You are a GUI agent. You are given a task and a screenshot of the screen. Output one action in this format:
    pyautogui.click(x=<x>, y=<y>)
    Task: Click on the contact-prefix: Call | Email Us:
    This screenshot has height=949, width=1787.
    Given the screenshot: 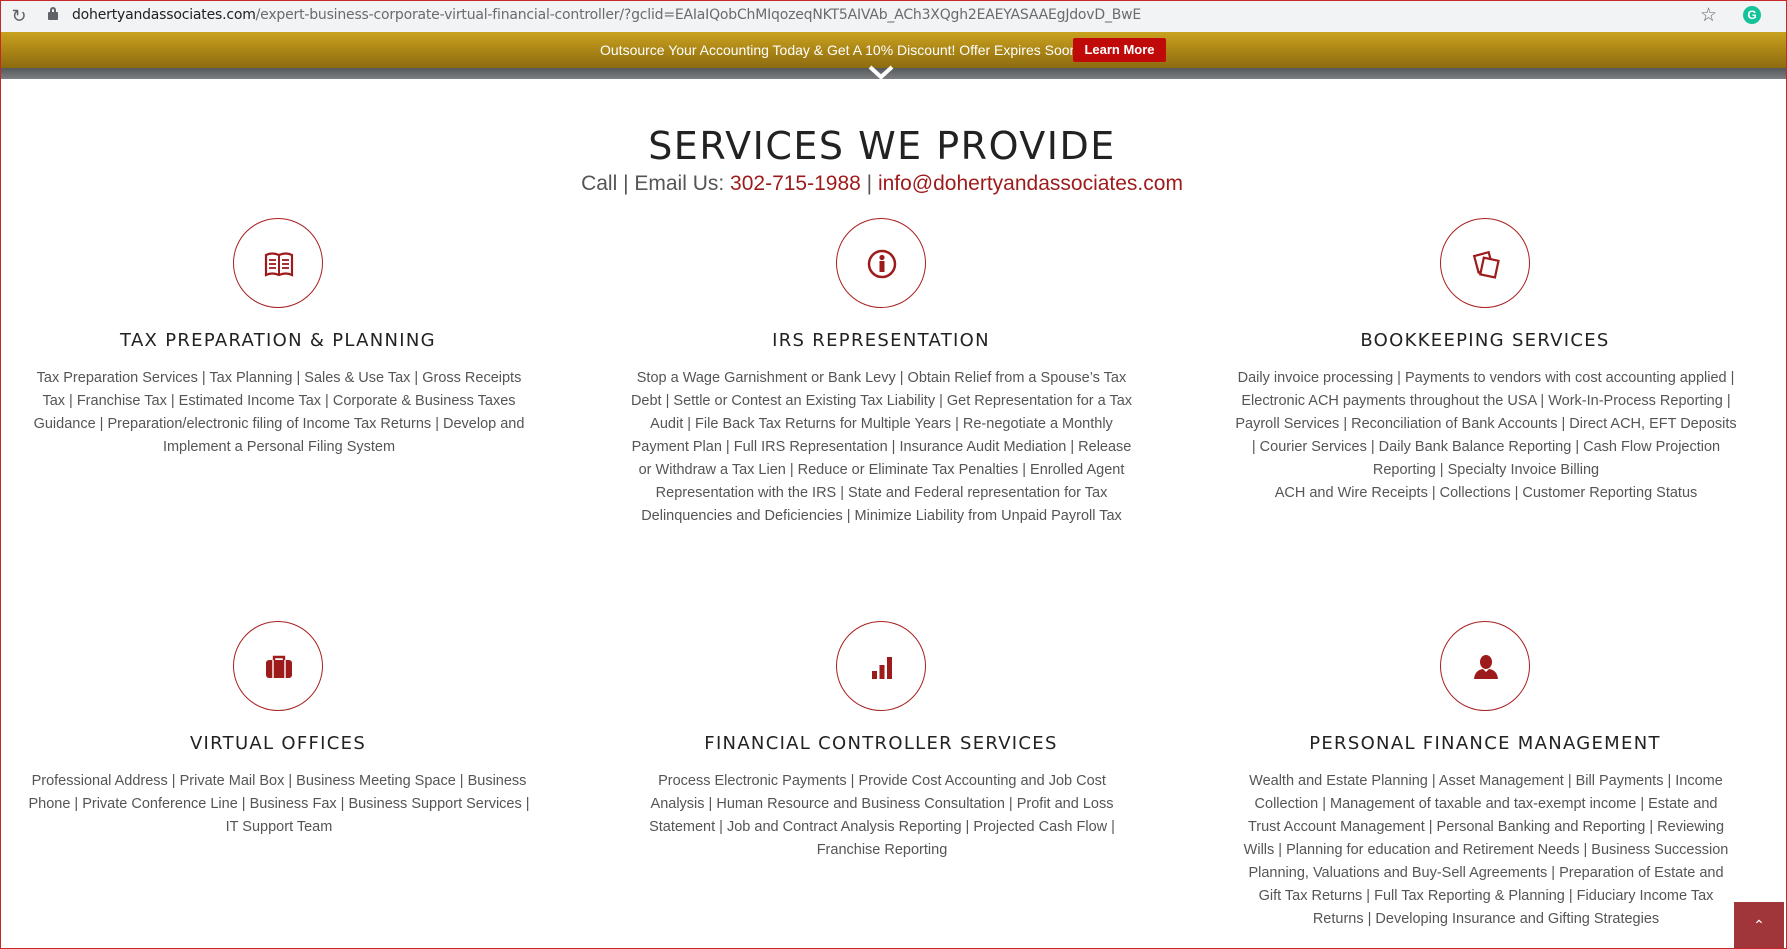 What is the action you would take?
    pyautogui.click(x=656, y=183)
    